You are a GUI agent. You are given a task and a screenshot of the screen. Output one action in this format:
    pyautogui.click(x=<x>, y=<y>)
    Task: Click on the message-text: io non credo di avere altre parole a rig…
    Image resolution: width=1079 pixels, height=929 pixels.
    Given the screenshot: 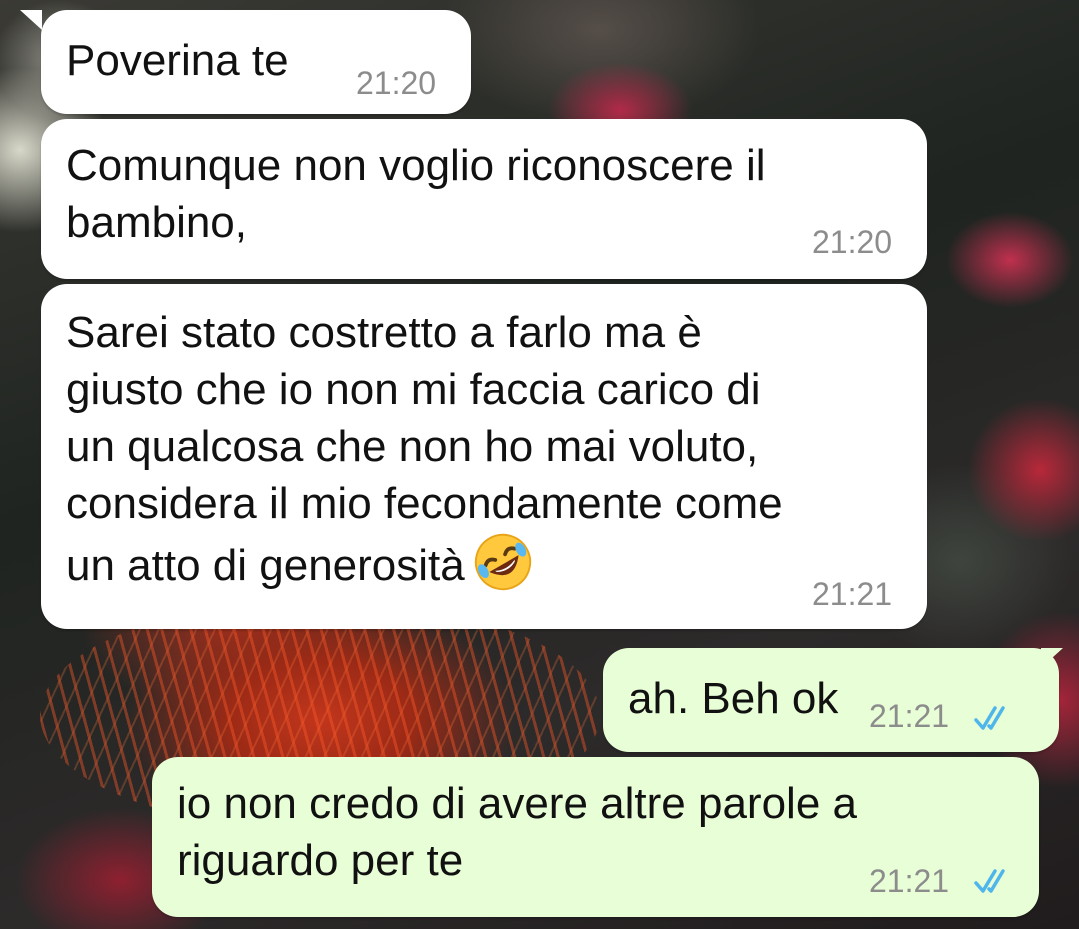 What is the action you would take?
    pyautogui.click(x=517, y=832)
    